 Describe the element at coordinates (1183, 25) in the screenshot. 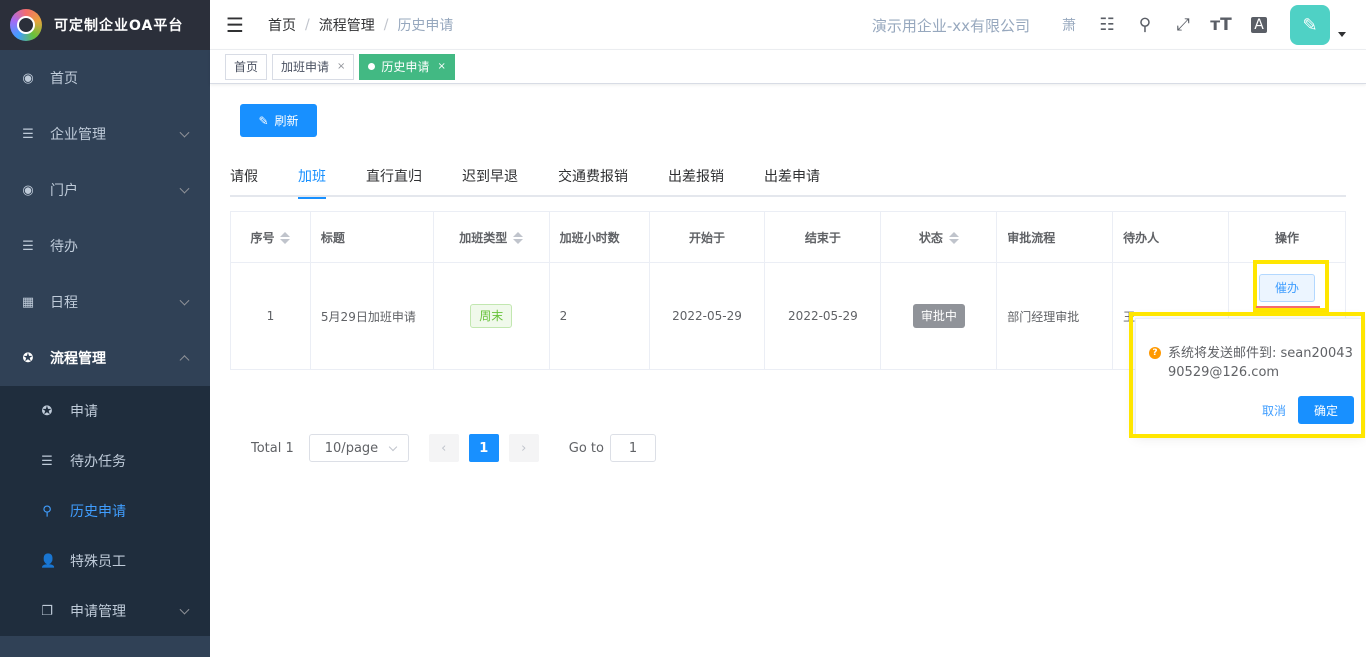

I see `fullscreen-icon: ⤢` at that location.